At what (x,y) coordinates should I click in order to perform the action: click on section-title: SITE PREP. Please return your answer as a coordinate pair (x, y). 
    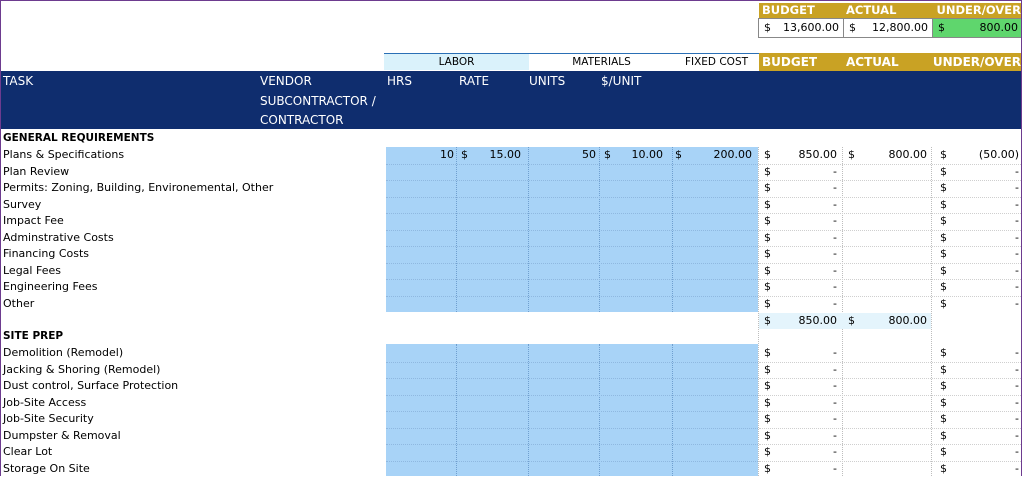
    Looking at the image, I should click on (33, 336).